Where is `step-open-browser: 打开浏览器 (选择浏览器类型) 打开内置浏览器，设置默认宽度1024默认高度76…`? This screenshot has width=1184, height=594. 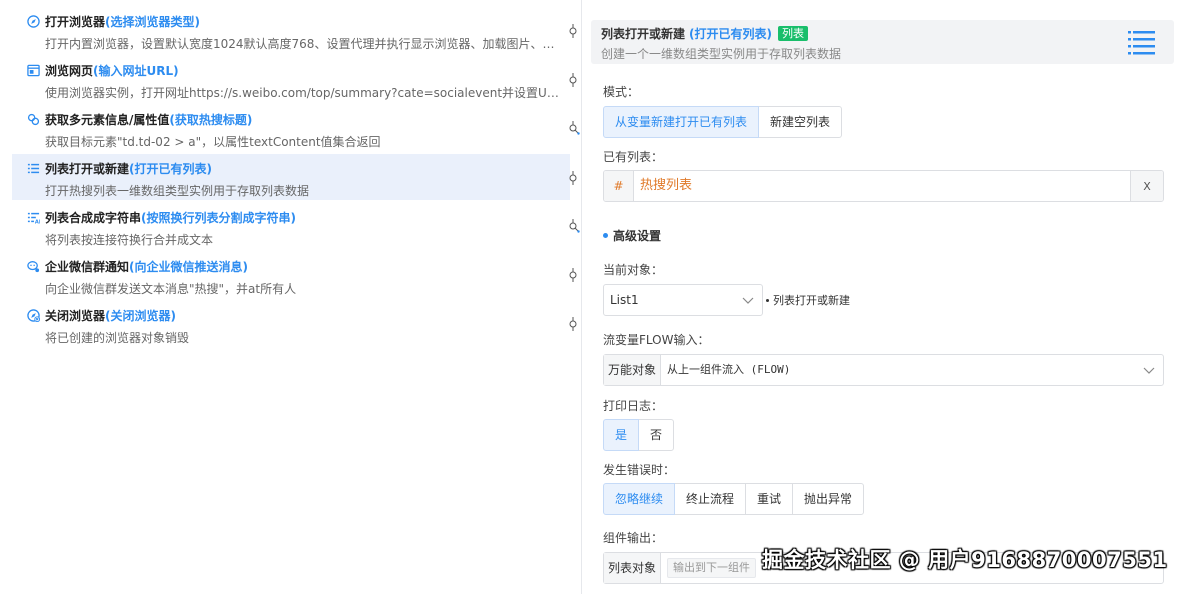 step-open-browser: 打开浏览器 (选择浏览器类型) 打开内置浏览器，设置默认宽度1024默认高度76… is located at coordinates (291, 30).